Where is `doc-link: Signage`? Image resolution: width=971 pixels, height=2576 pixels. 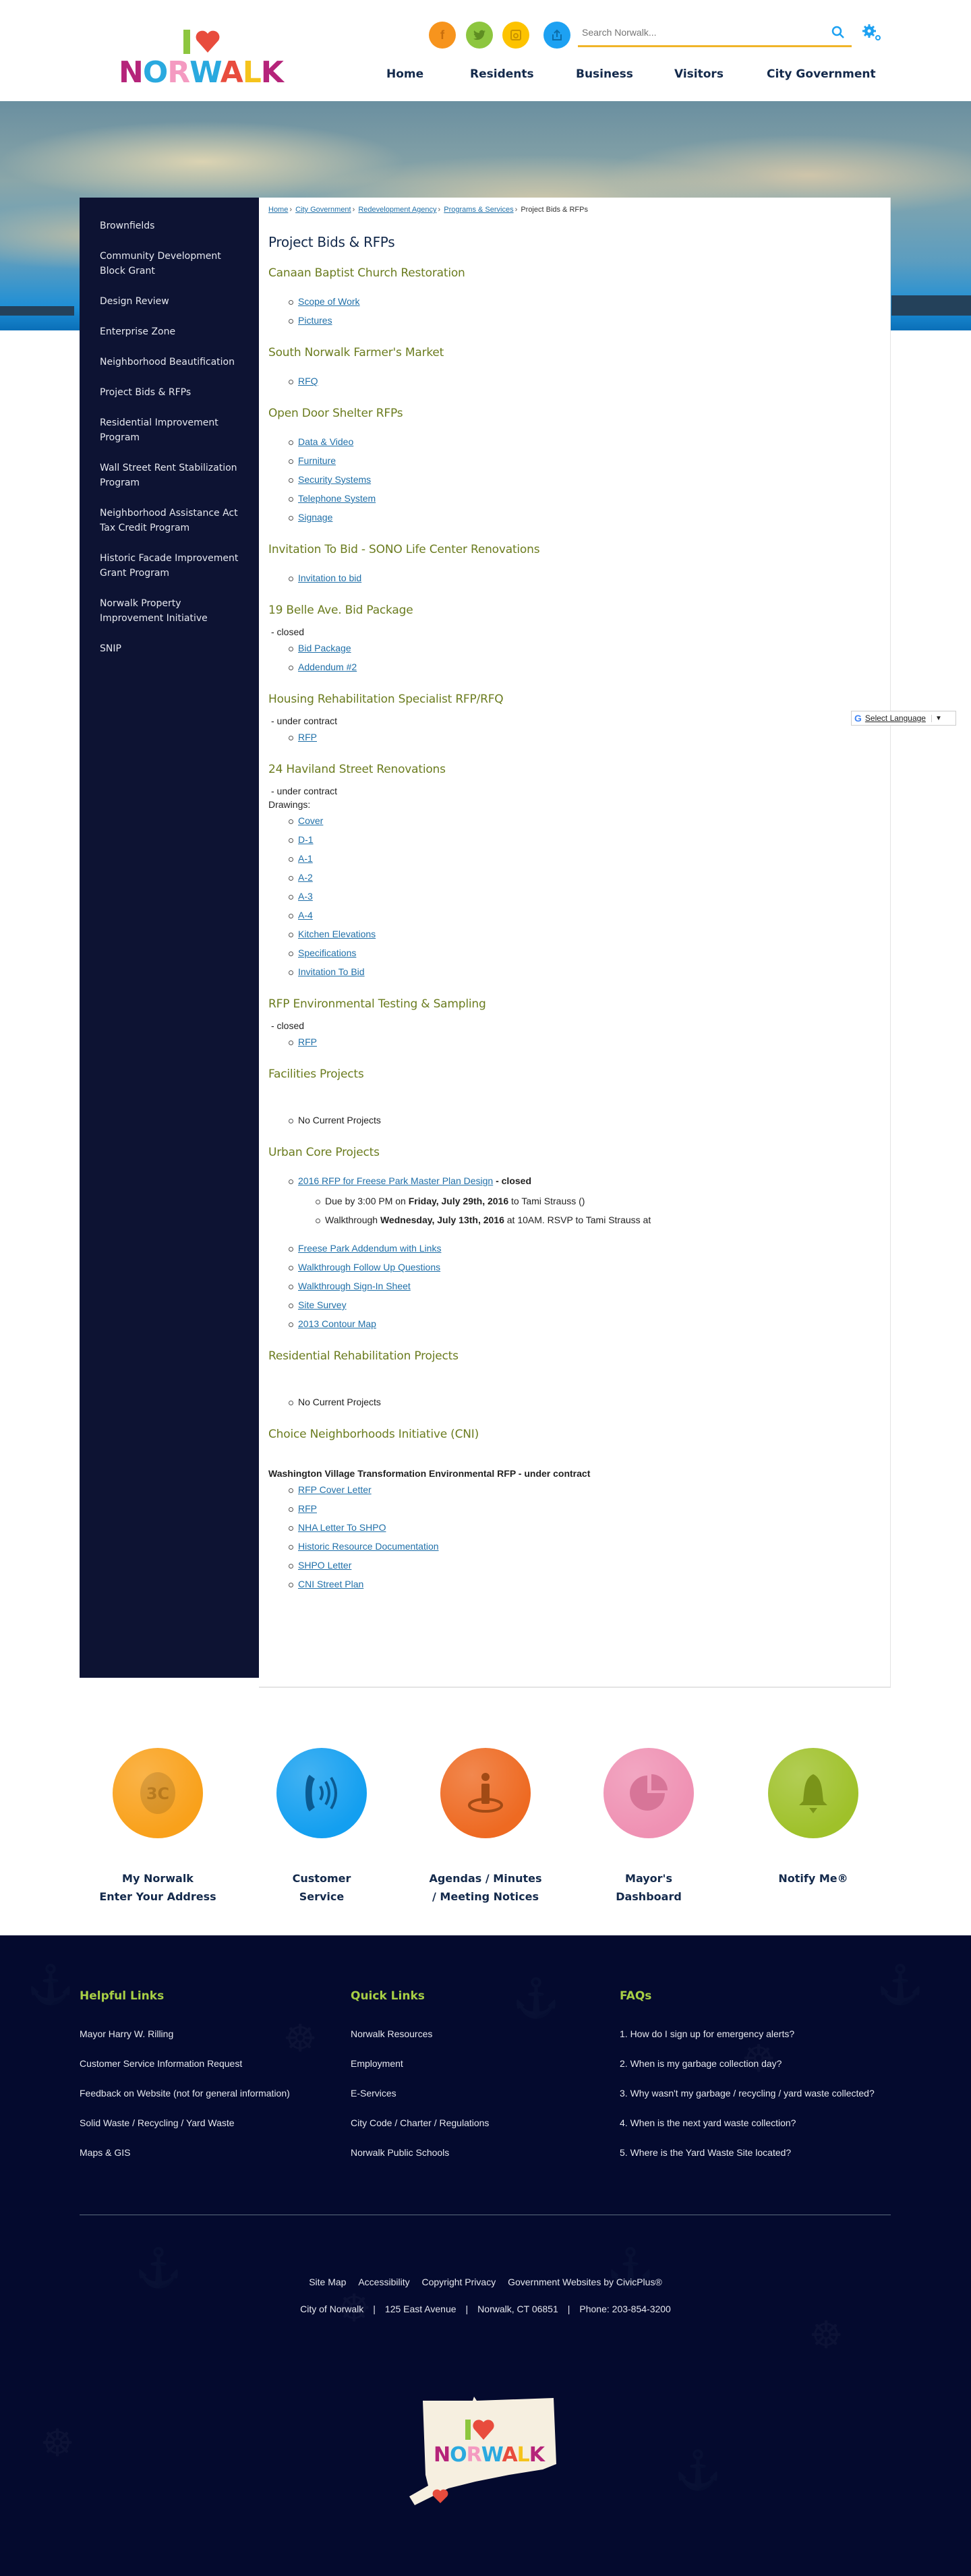 doc-link: Signage is located at coordinates (315, 517).